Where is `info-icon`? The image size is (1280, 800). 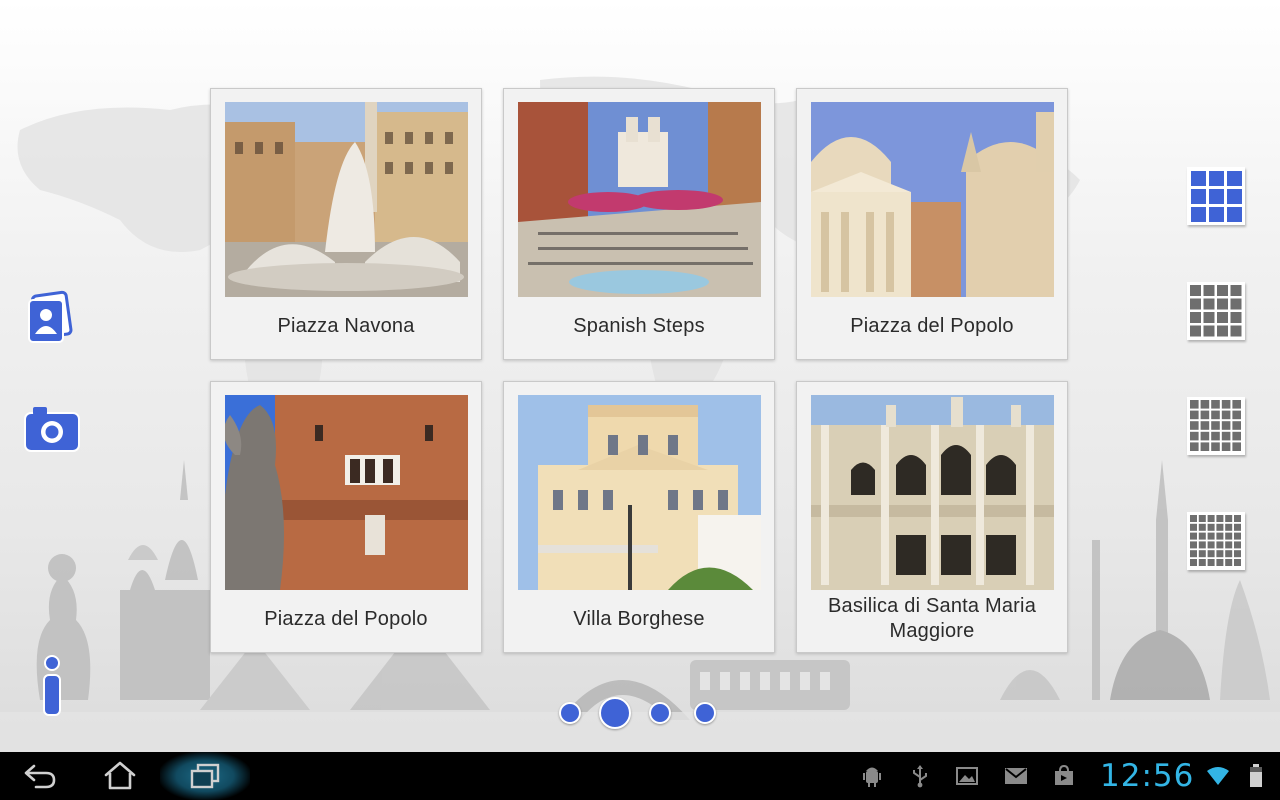
info-icon is located at coordinates (52, 685).